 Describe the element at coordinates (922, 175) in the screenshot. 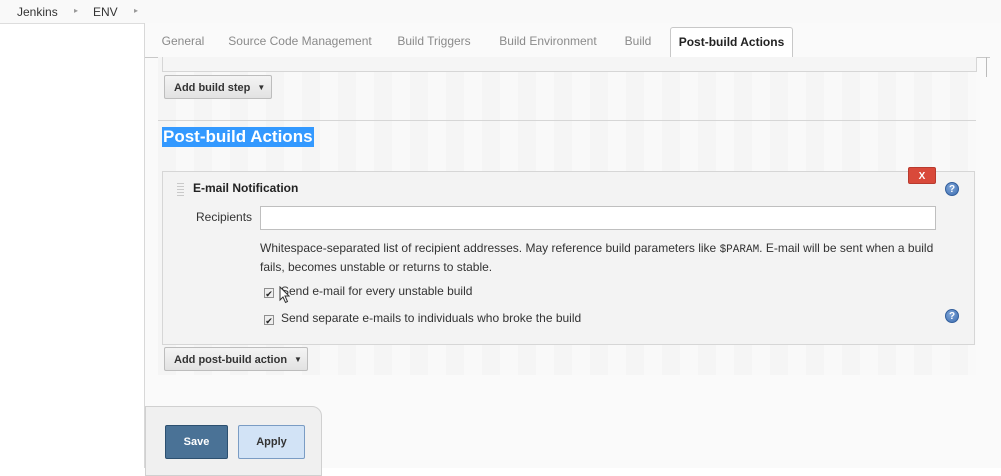

I see `delete-email-notification-button: X` at that location.